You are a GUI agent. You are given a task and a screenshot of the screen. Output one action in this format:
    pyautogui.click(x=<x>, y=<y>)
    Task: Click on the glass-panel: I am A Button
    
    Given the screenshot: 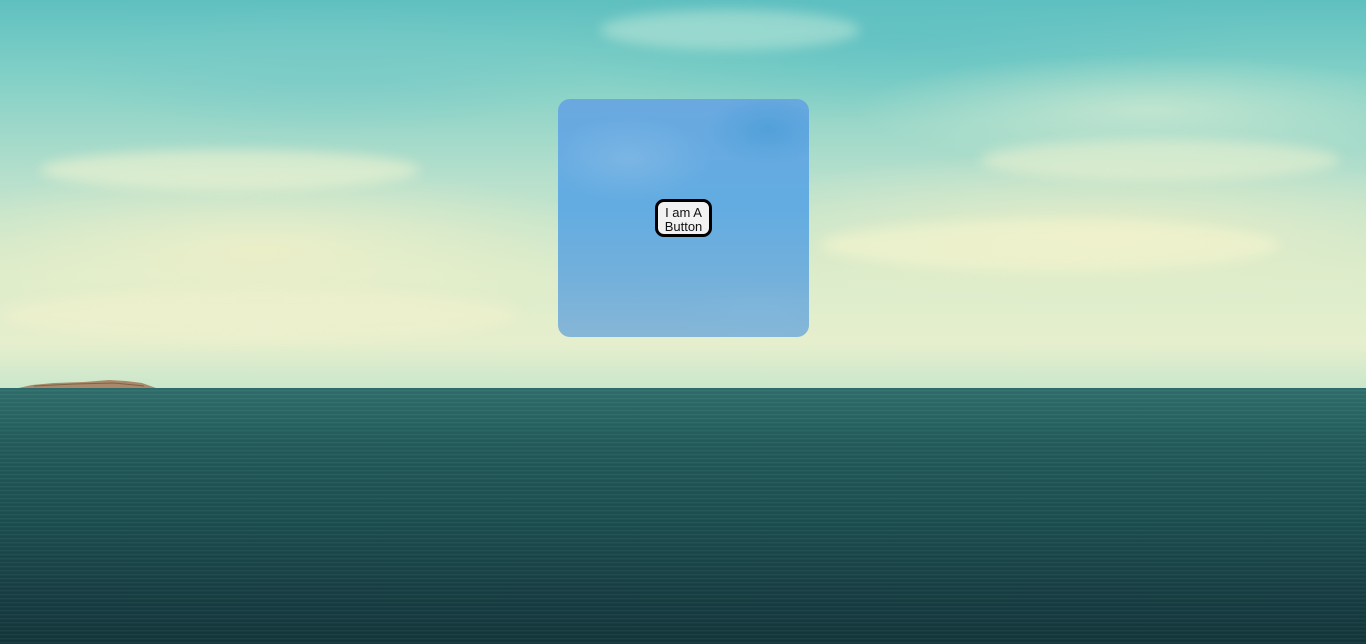 What is the action you would take?
    pyautogui.click(x=683, y=218)
    